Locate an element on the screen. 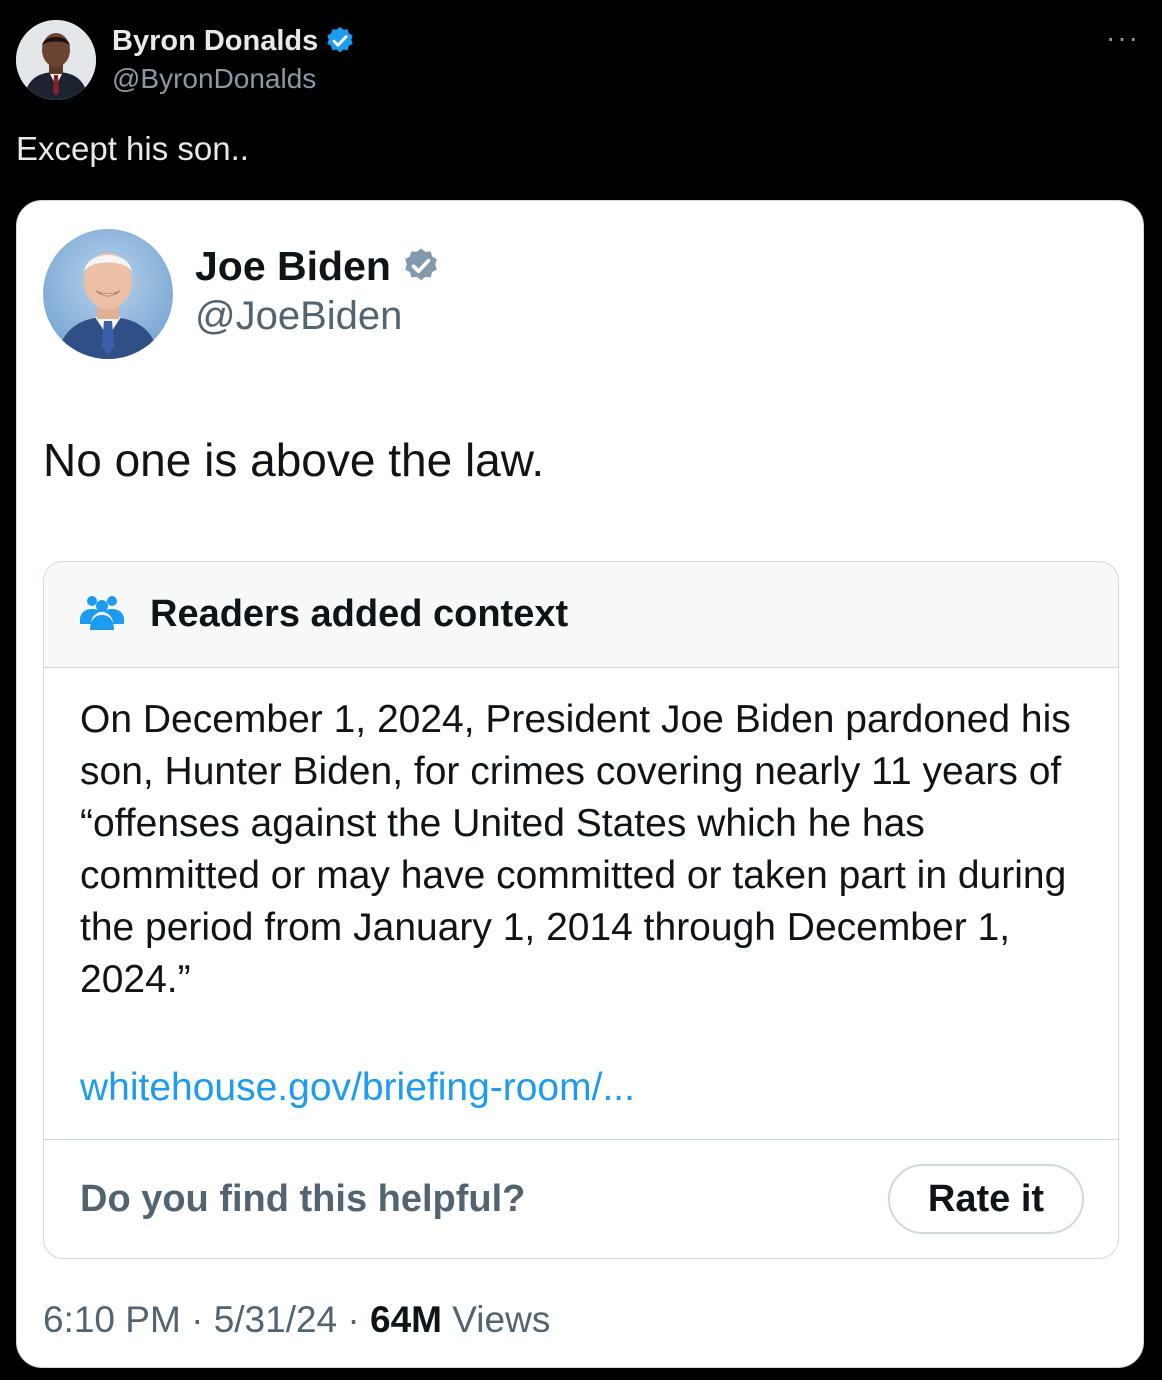  outer-name-row: Byron Donalds is located at coordinates (234, 41).